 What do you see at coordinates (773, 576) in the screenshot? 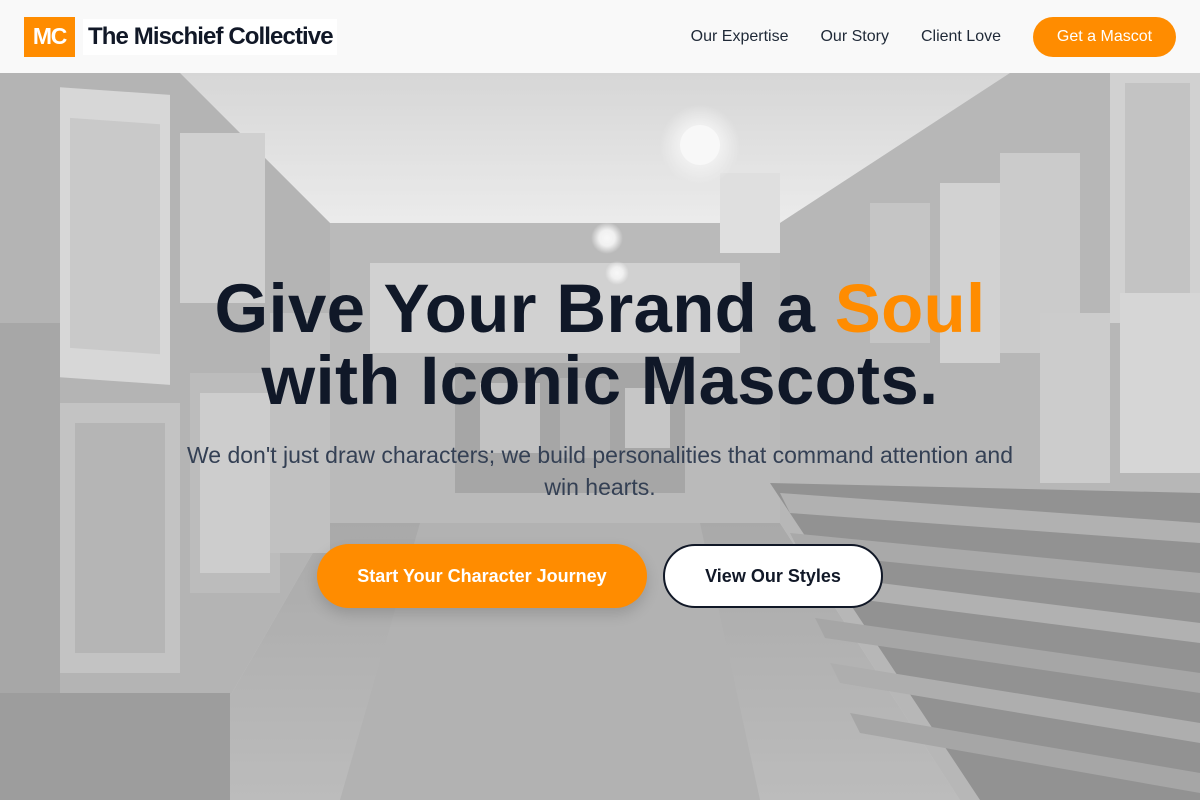
I see `view-our-styles-button: View Our Styles` at bounding box center [773, 576].